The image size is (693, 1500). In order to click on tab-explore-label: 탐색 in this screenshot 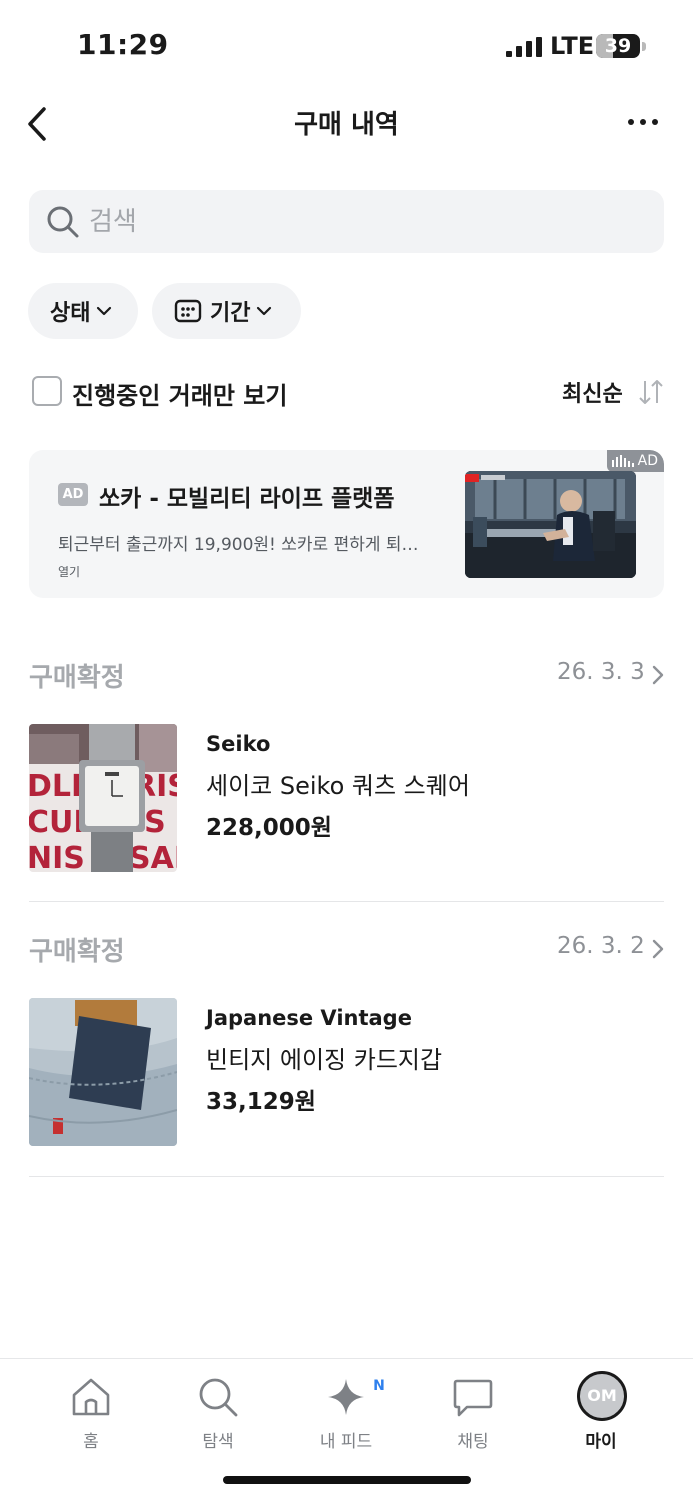, I will do `click(218, 1442)`.